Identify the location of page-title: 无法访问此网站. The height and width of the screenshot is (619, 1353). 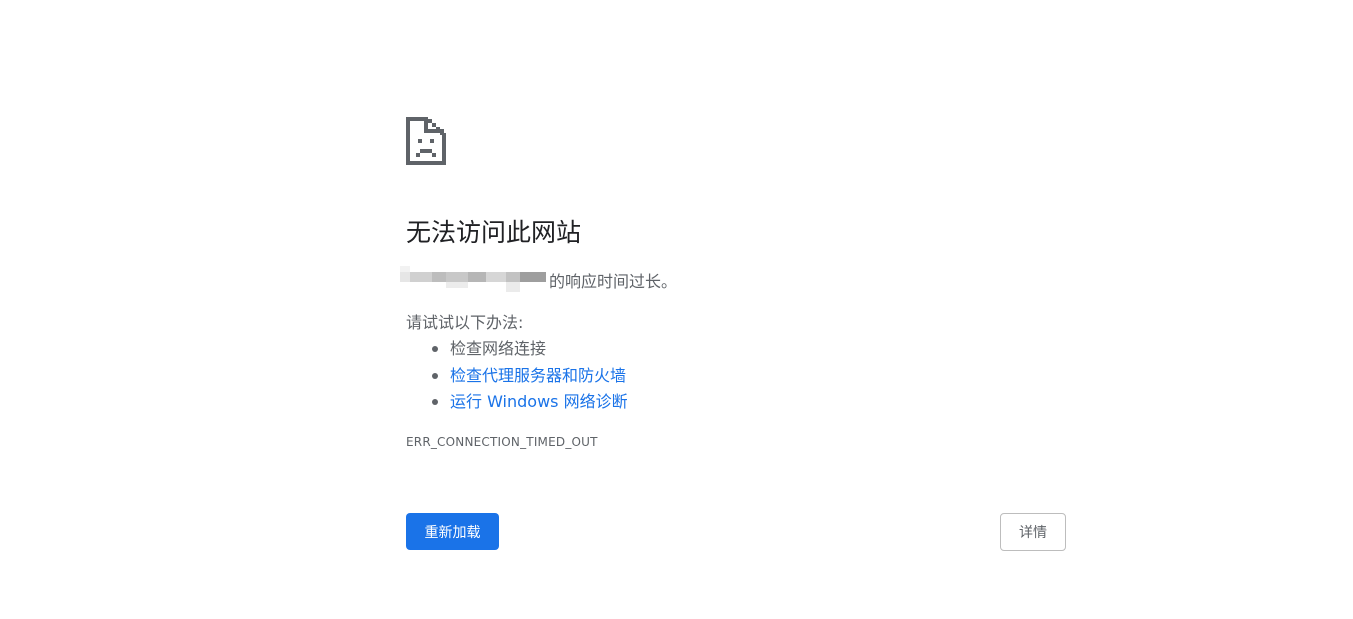
(494, 232).